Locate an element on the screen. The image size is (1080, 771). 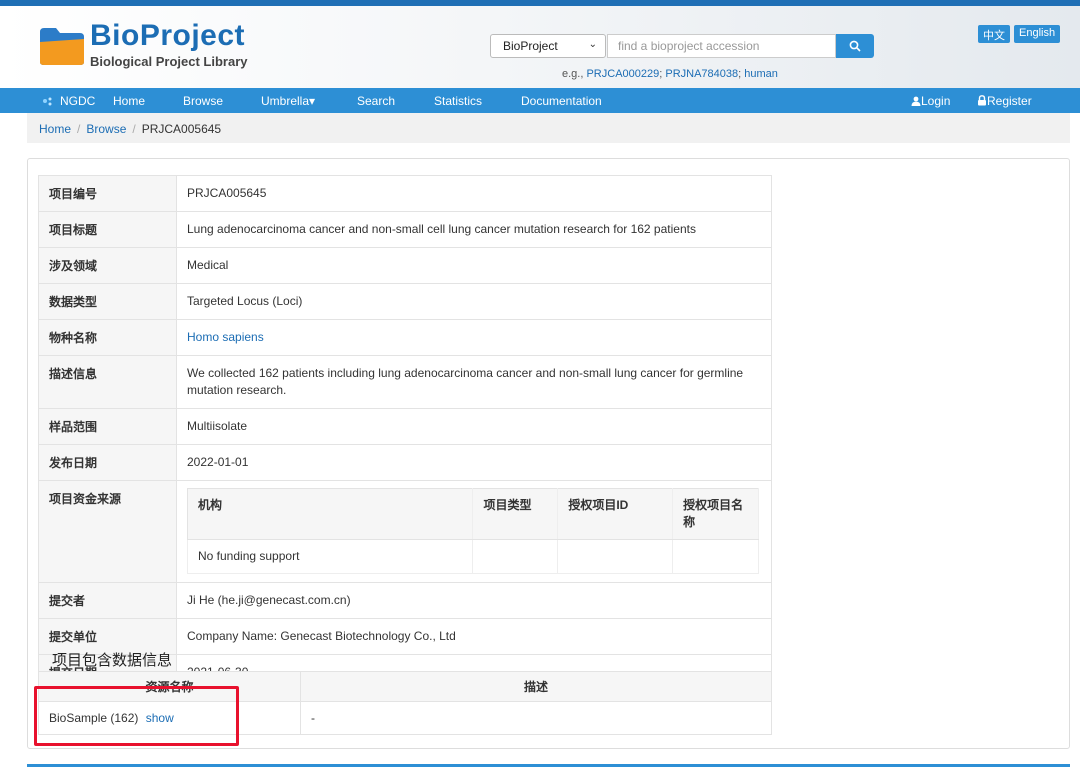
funding-header-row: 机构 项目类型 授权项目ID 授权项目名称 is located at coordinates (472, 514).